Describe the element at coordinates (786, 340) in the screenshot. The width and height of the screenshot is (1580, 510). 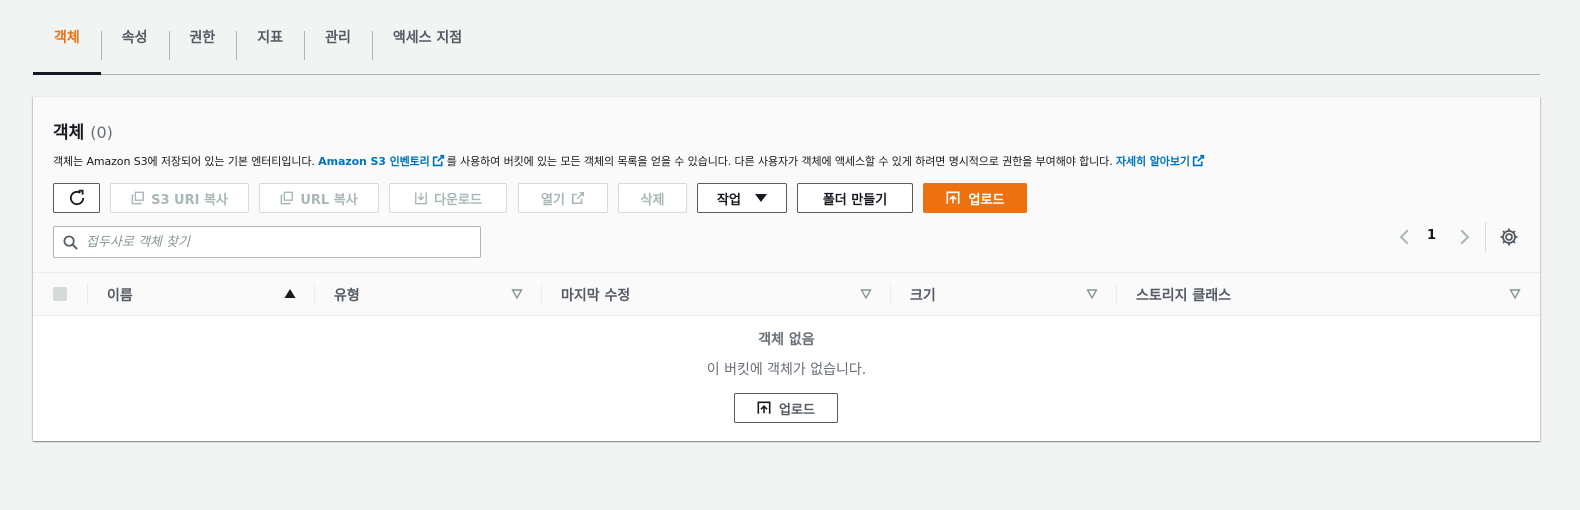
I see `empty-state-title: 객체 없음` at that location.